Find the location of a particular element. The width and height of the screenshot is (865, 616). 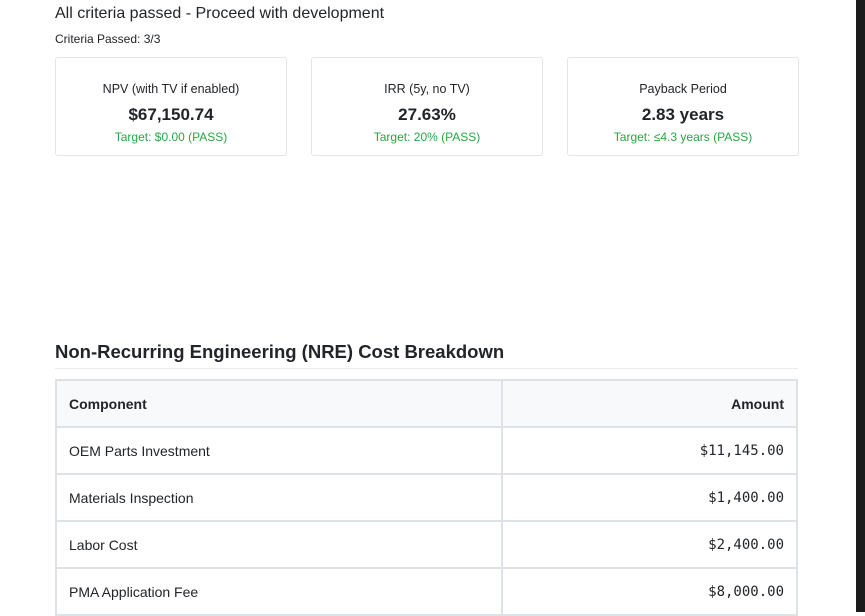

table-row: Labor Cost $2,400.00 is located at coordinates (426, 544).